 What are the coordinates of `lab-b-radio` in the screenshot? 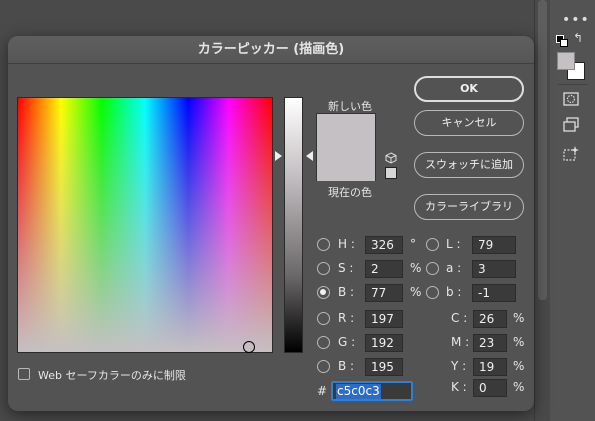 It's located at (432, 292).